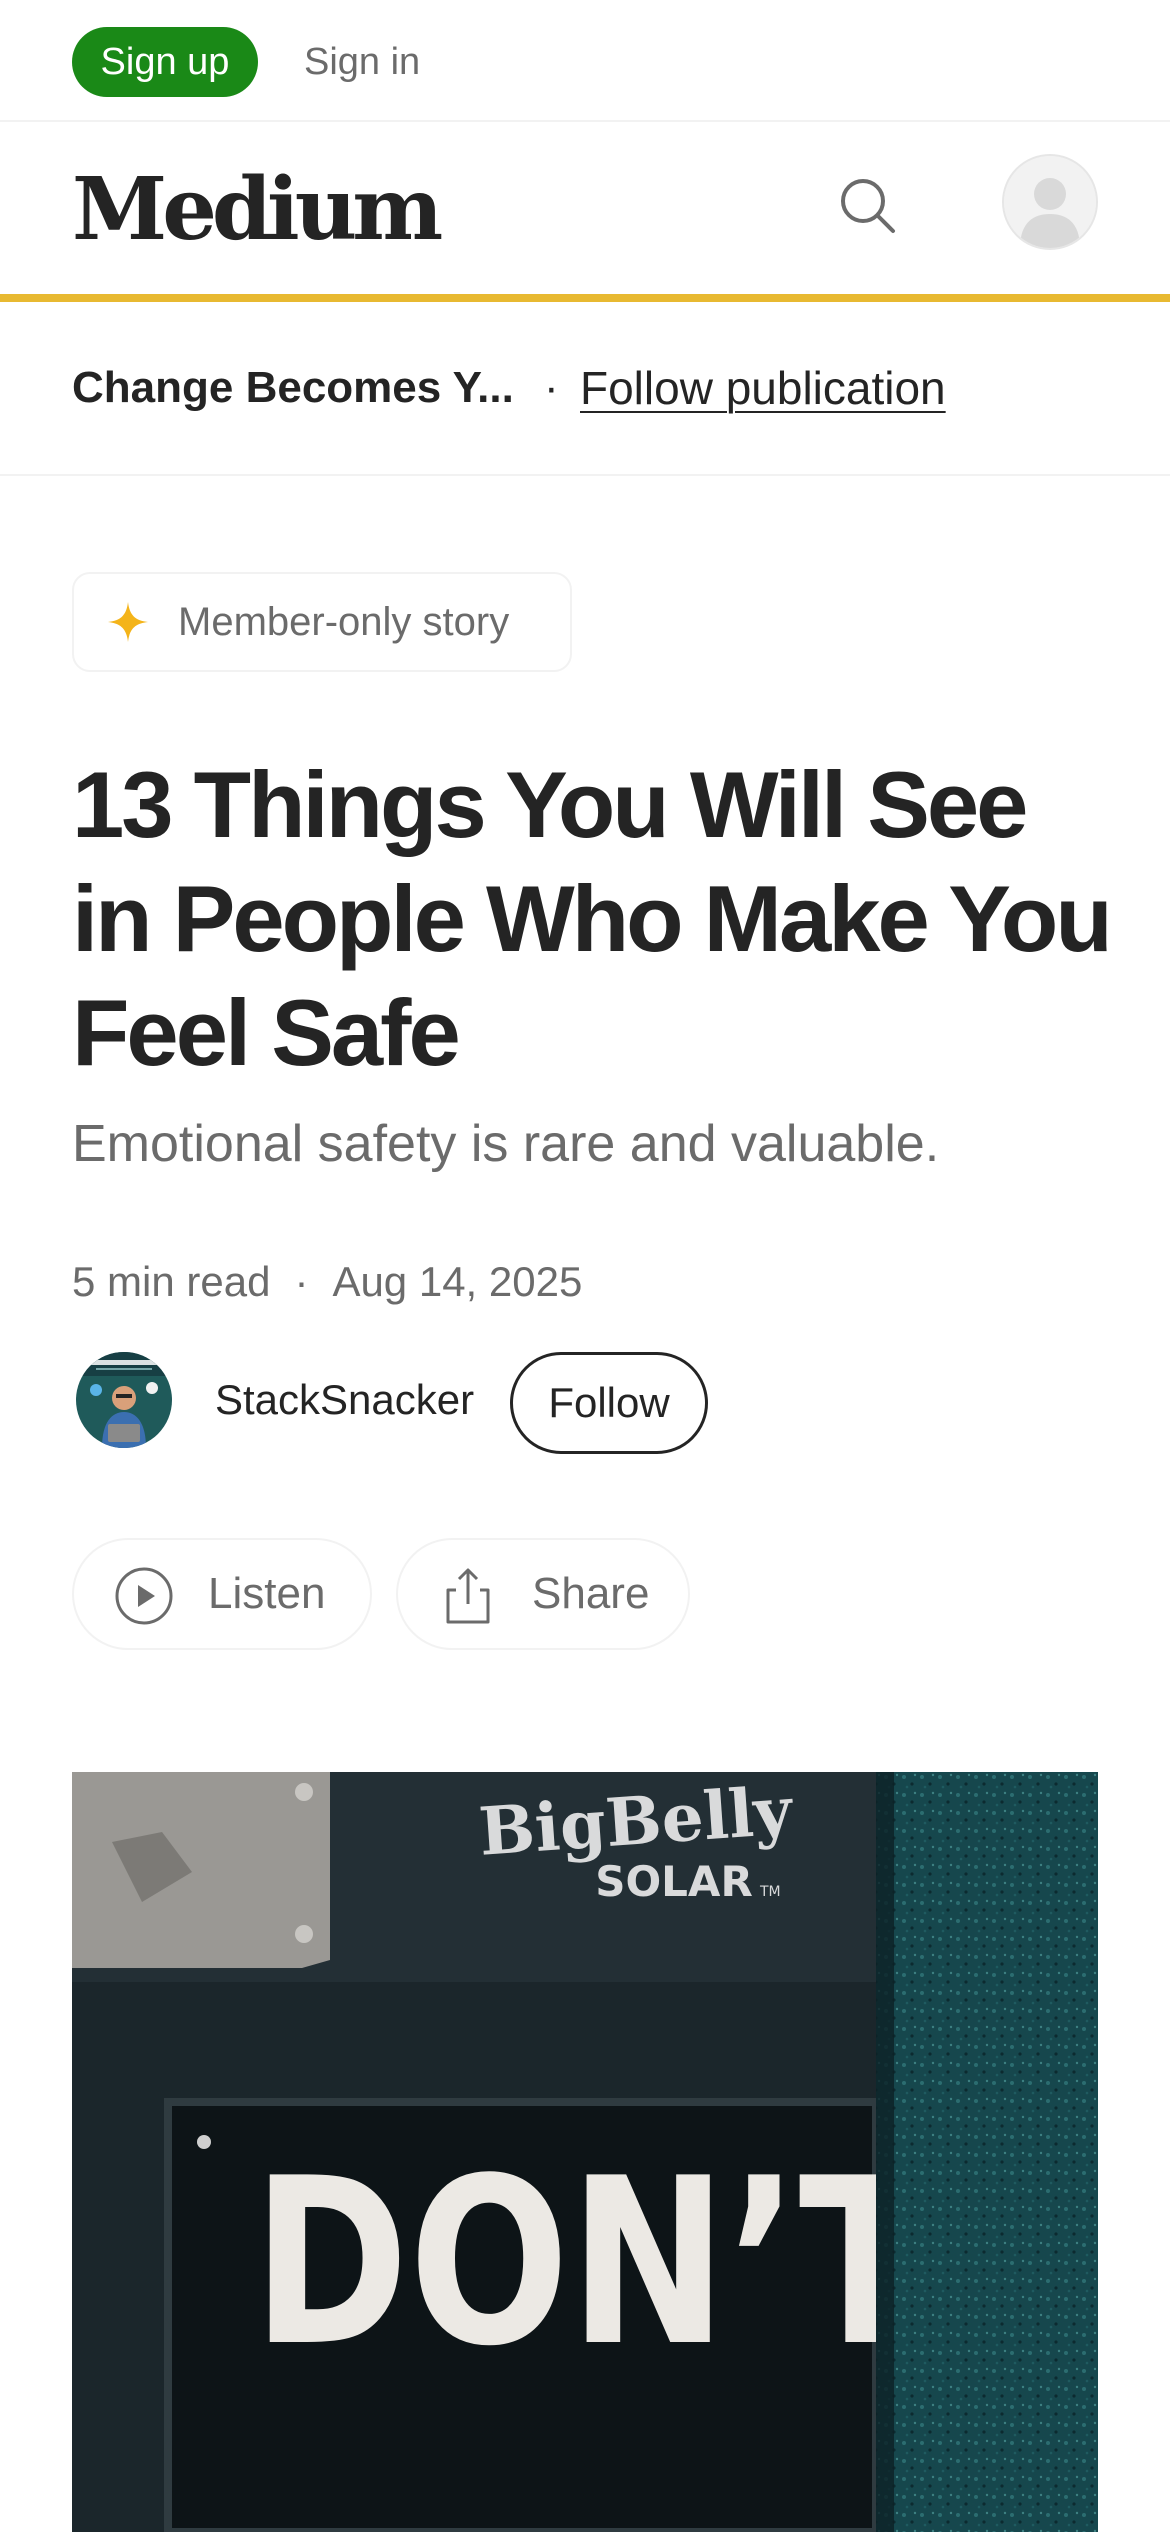 The height and width of the screenshot is (2532, 1170). I want to click on listen-button: Listen, so click(222, 1594).